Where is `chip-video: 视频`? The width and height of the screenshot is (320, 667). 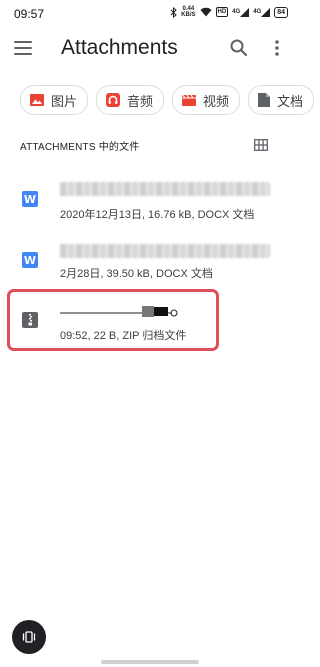
chip-video: 视频 is located at coordinates (206, 100).